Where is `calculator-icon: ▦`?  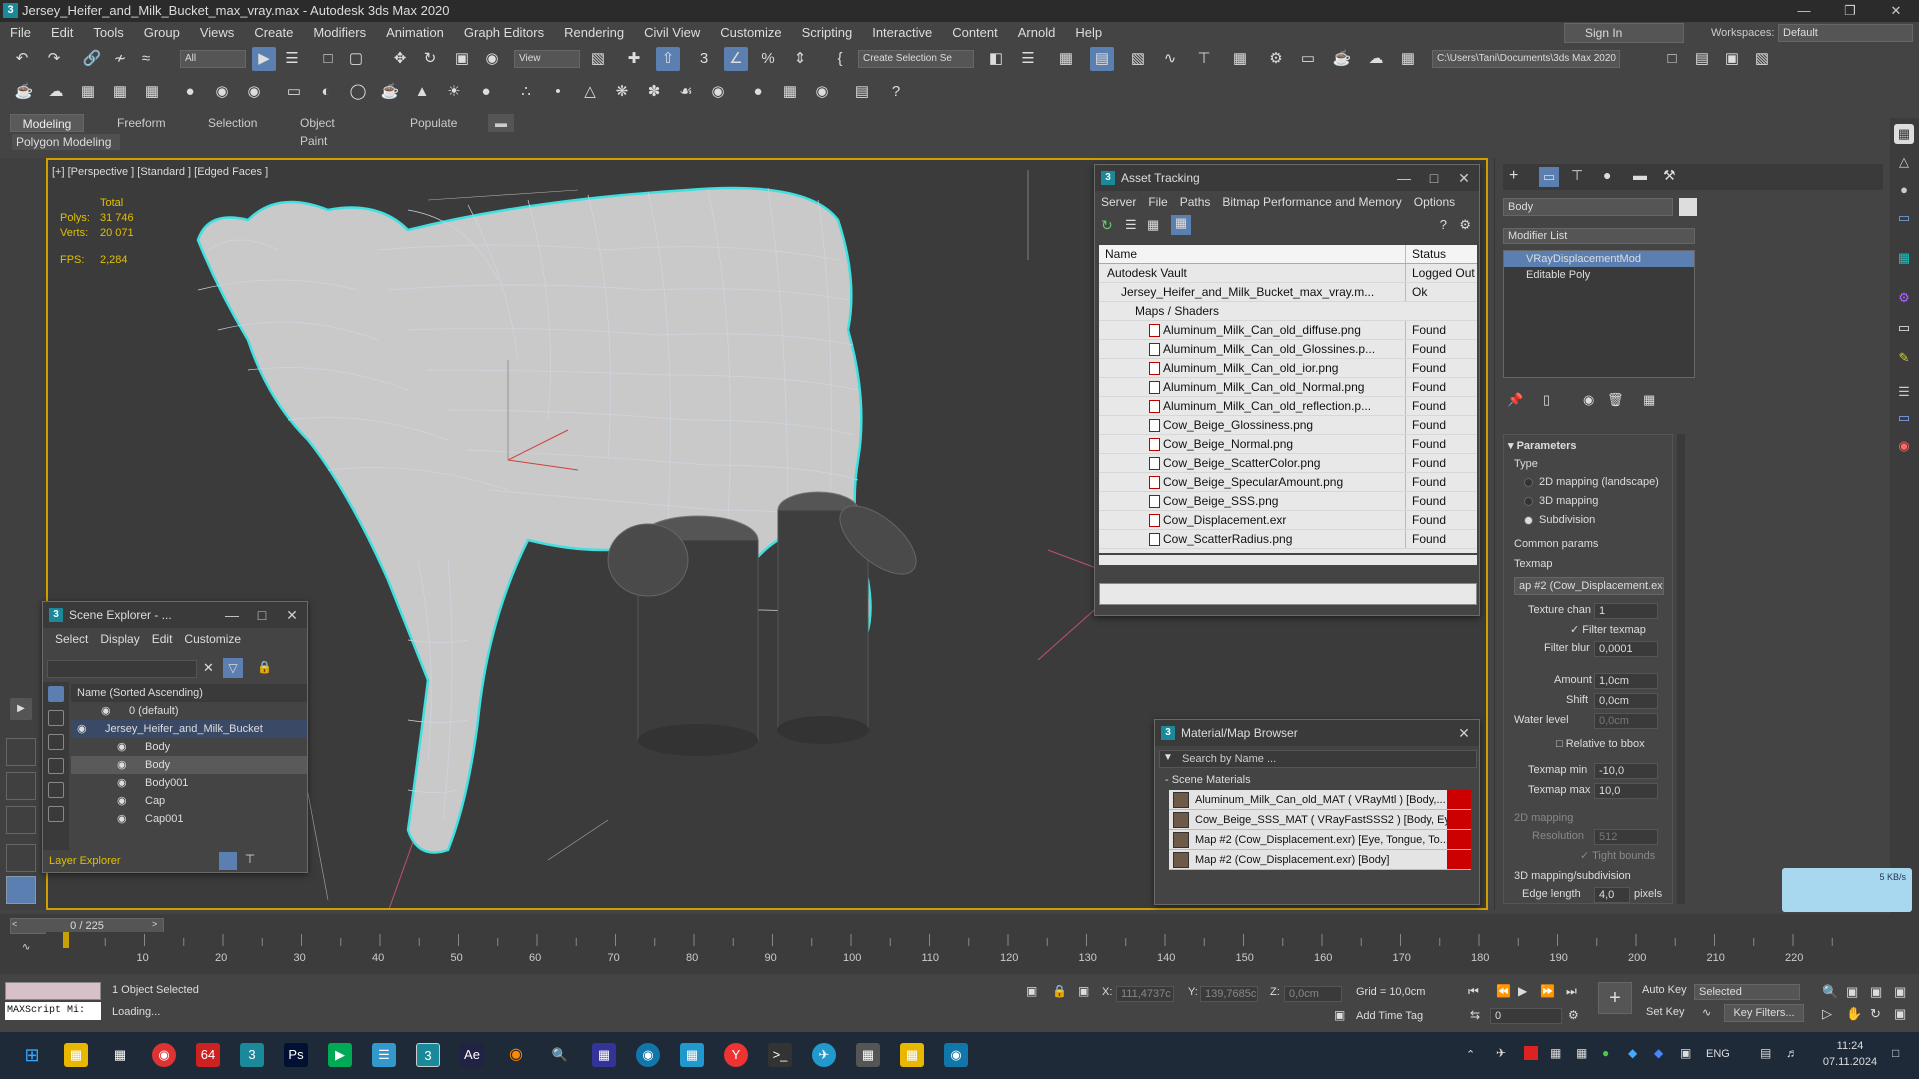 calculator-icon: ▦ is located at coordinates (120, 92).